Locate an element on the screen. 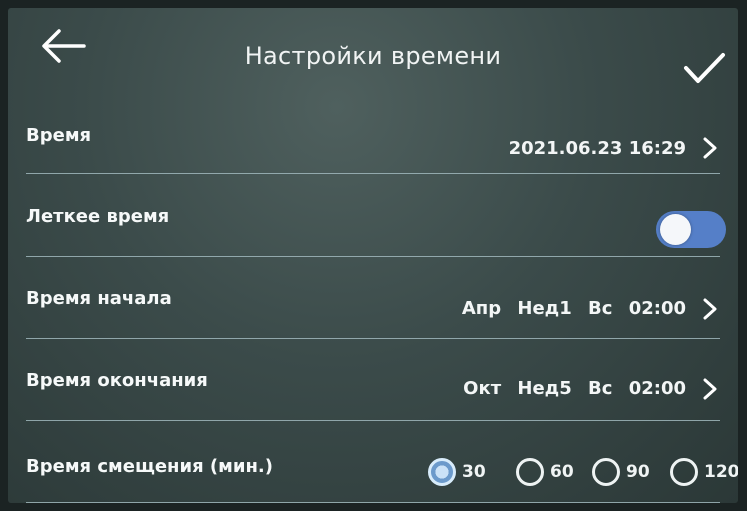  page-title: Настройки времени is located at coordinates (373, 56).